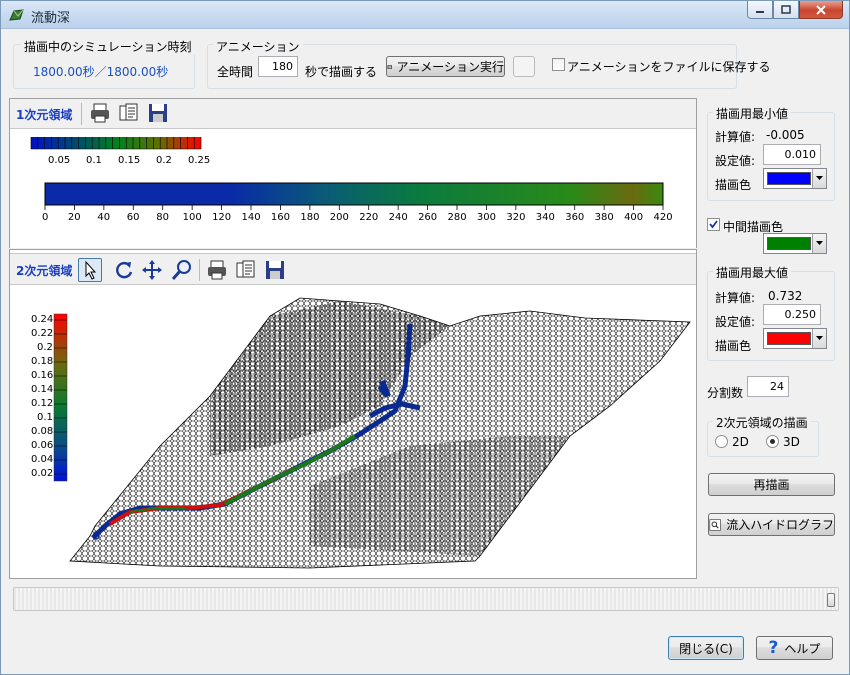  What do you see at coordinates (802, 648) in the screenshot?
I see `help-label: ヘルプ` at bounding box center [802, 648].